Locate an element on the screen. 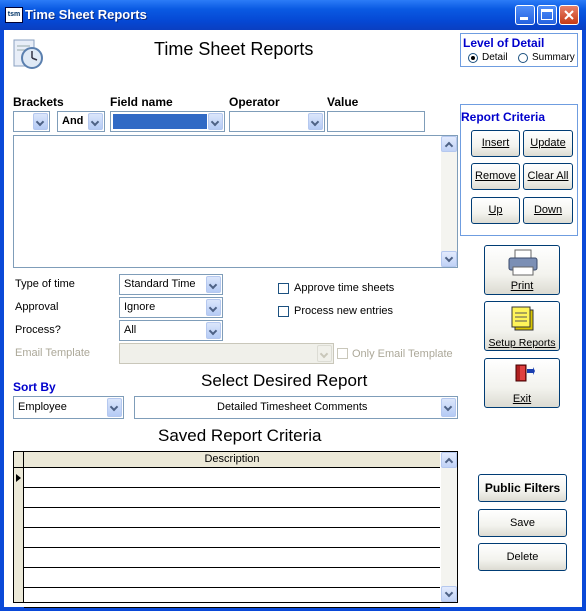  summary-radio is located at coordinates (523, 58).